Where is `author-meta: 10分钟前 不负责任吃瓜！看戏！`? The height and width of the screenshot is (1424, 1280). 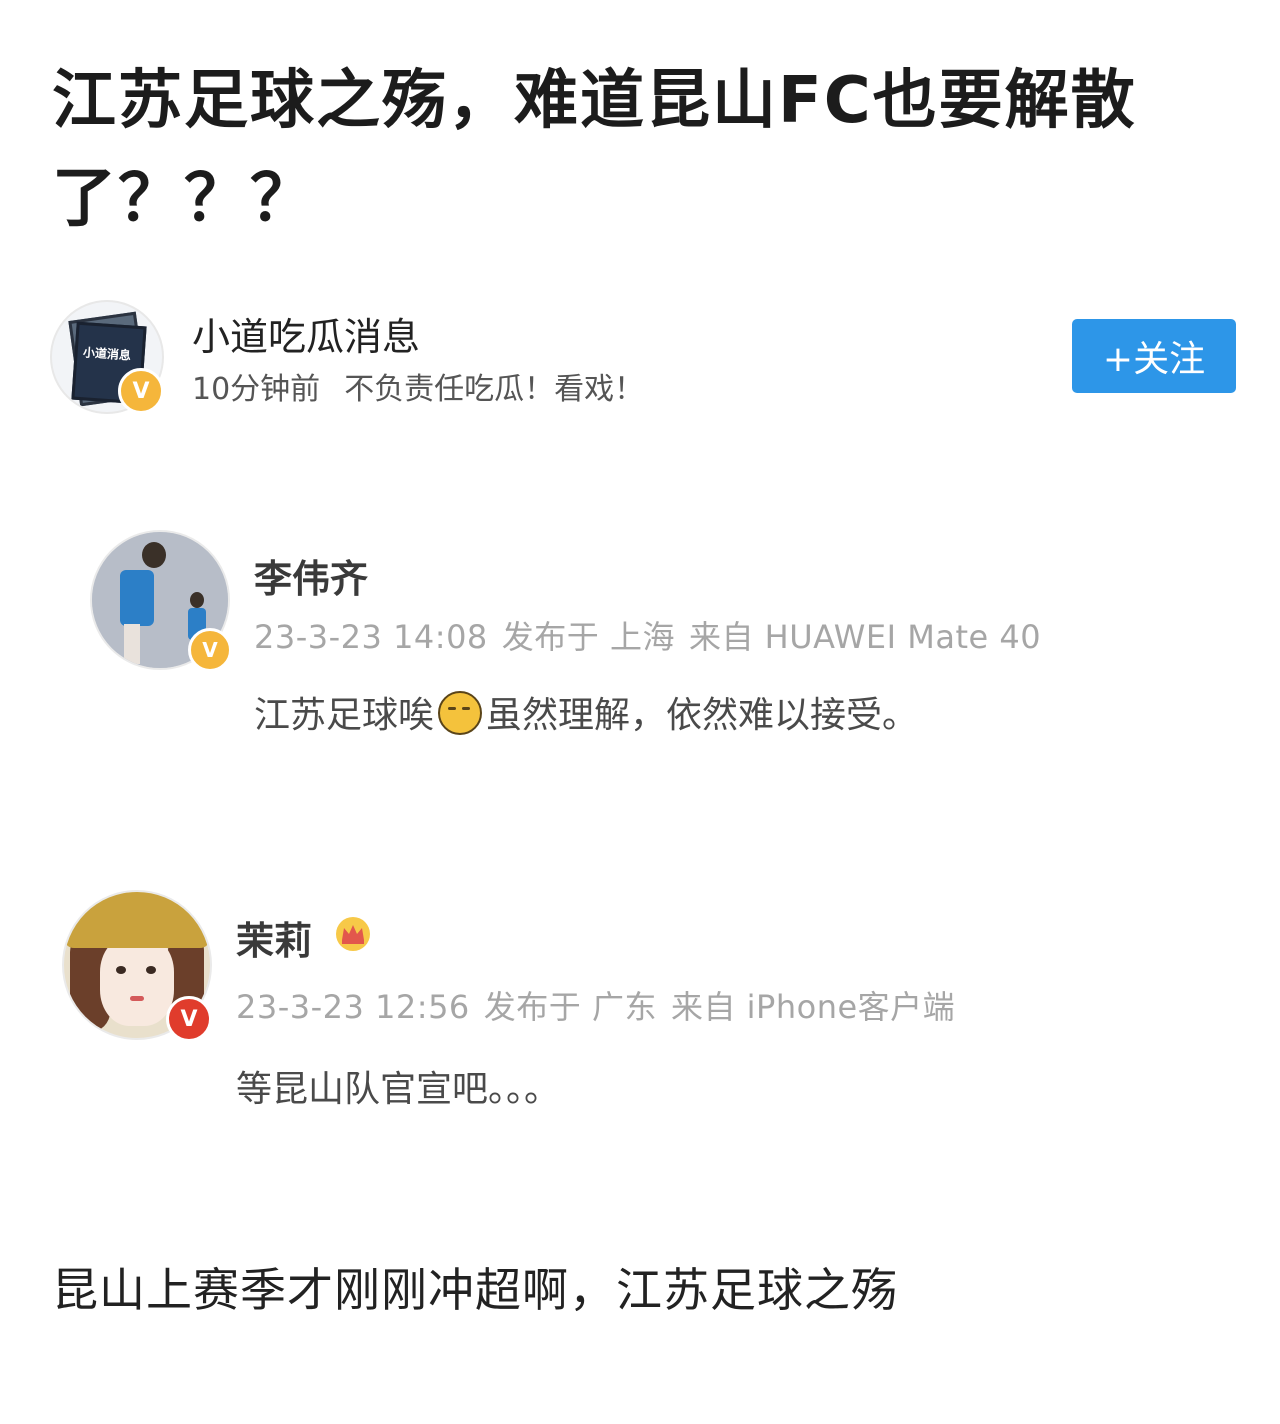 author-meta: 10分钟前 不负责任吃瓜！看戏！ is located at coordinates (418, 386).